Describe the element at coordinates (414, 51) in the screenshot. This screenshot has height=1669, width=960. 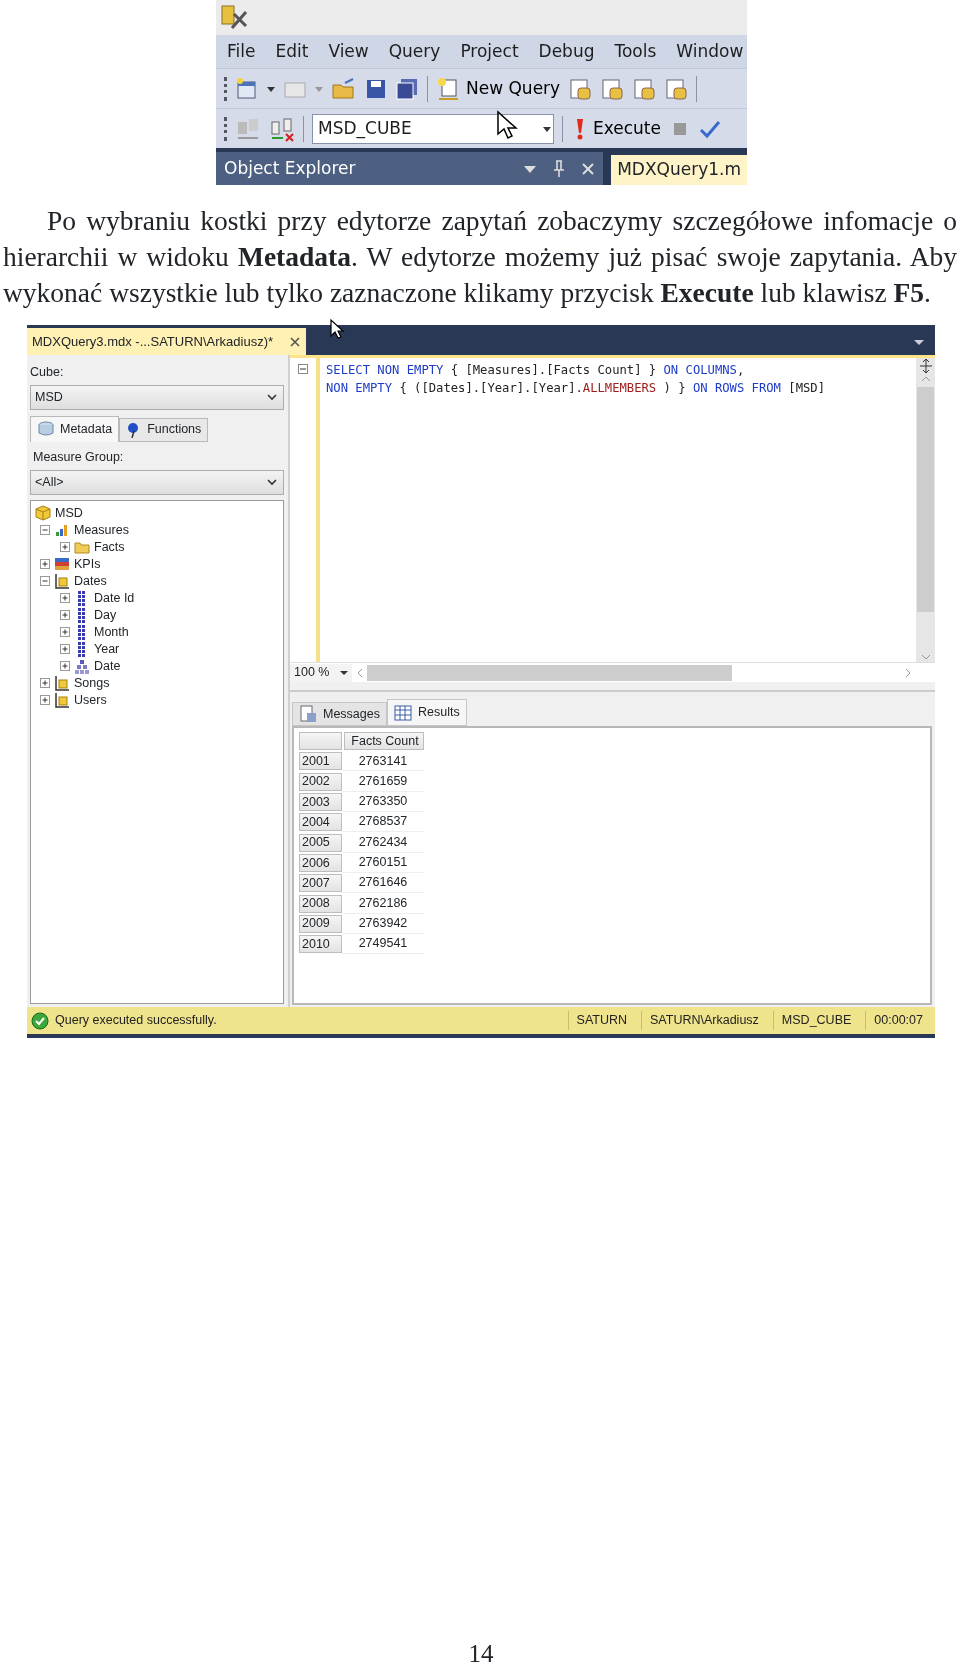
I see `menu-item: Query` at that location.